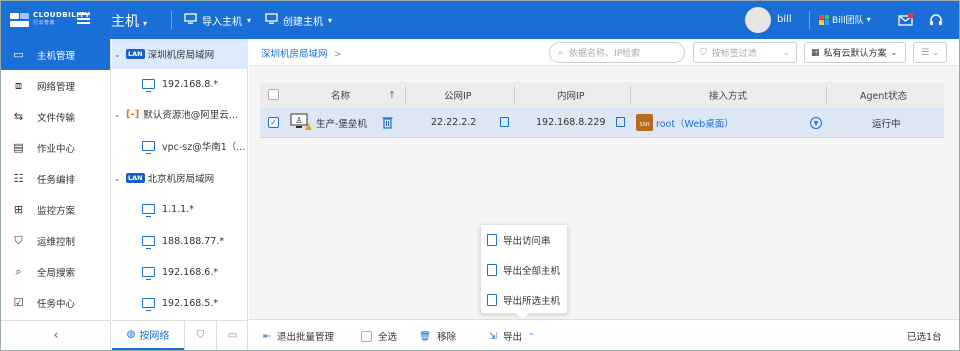 This screenshot has width=960, height=351. What do you see at coordinates (728, 96) in the screenshot?
I see `column-header-access: 接入方式` at bounding box center [728, 96].